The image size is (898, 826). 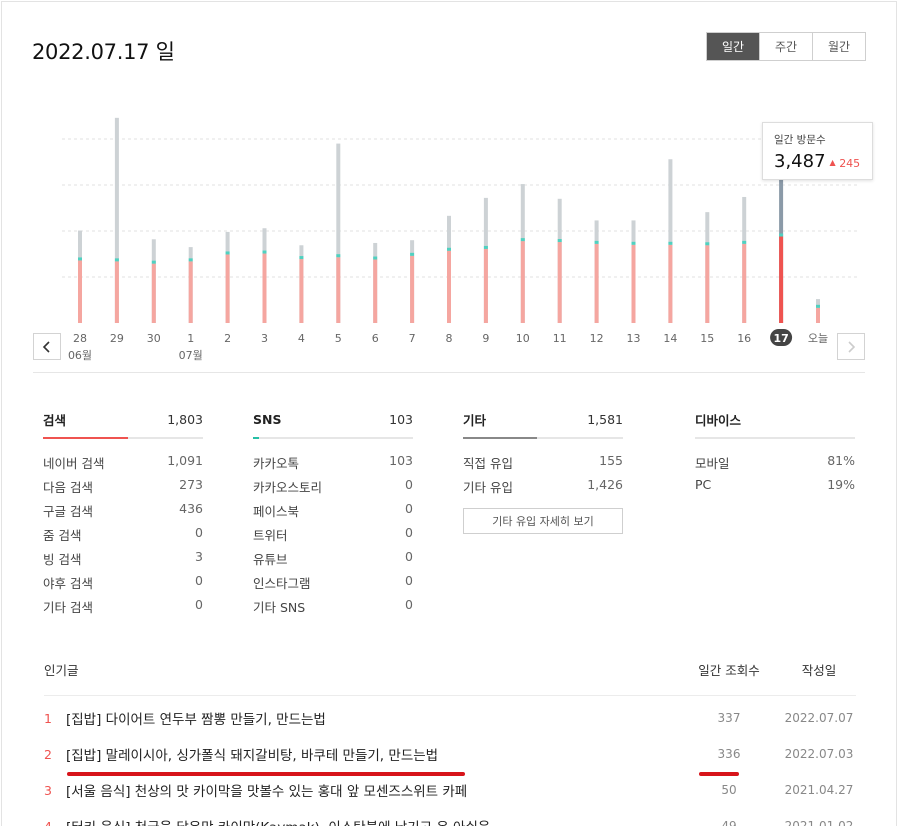 What do you see at coordinates (819, 822) in the screenshot?
I see `popular-date: 2021.01.02` at bounding box center [819, 822].